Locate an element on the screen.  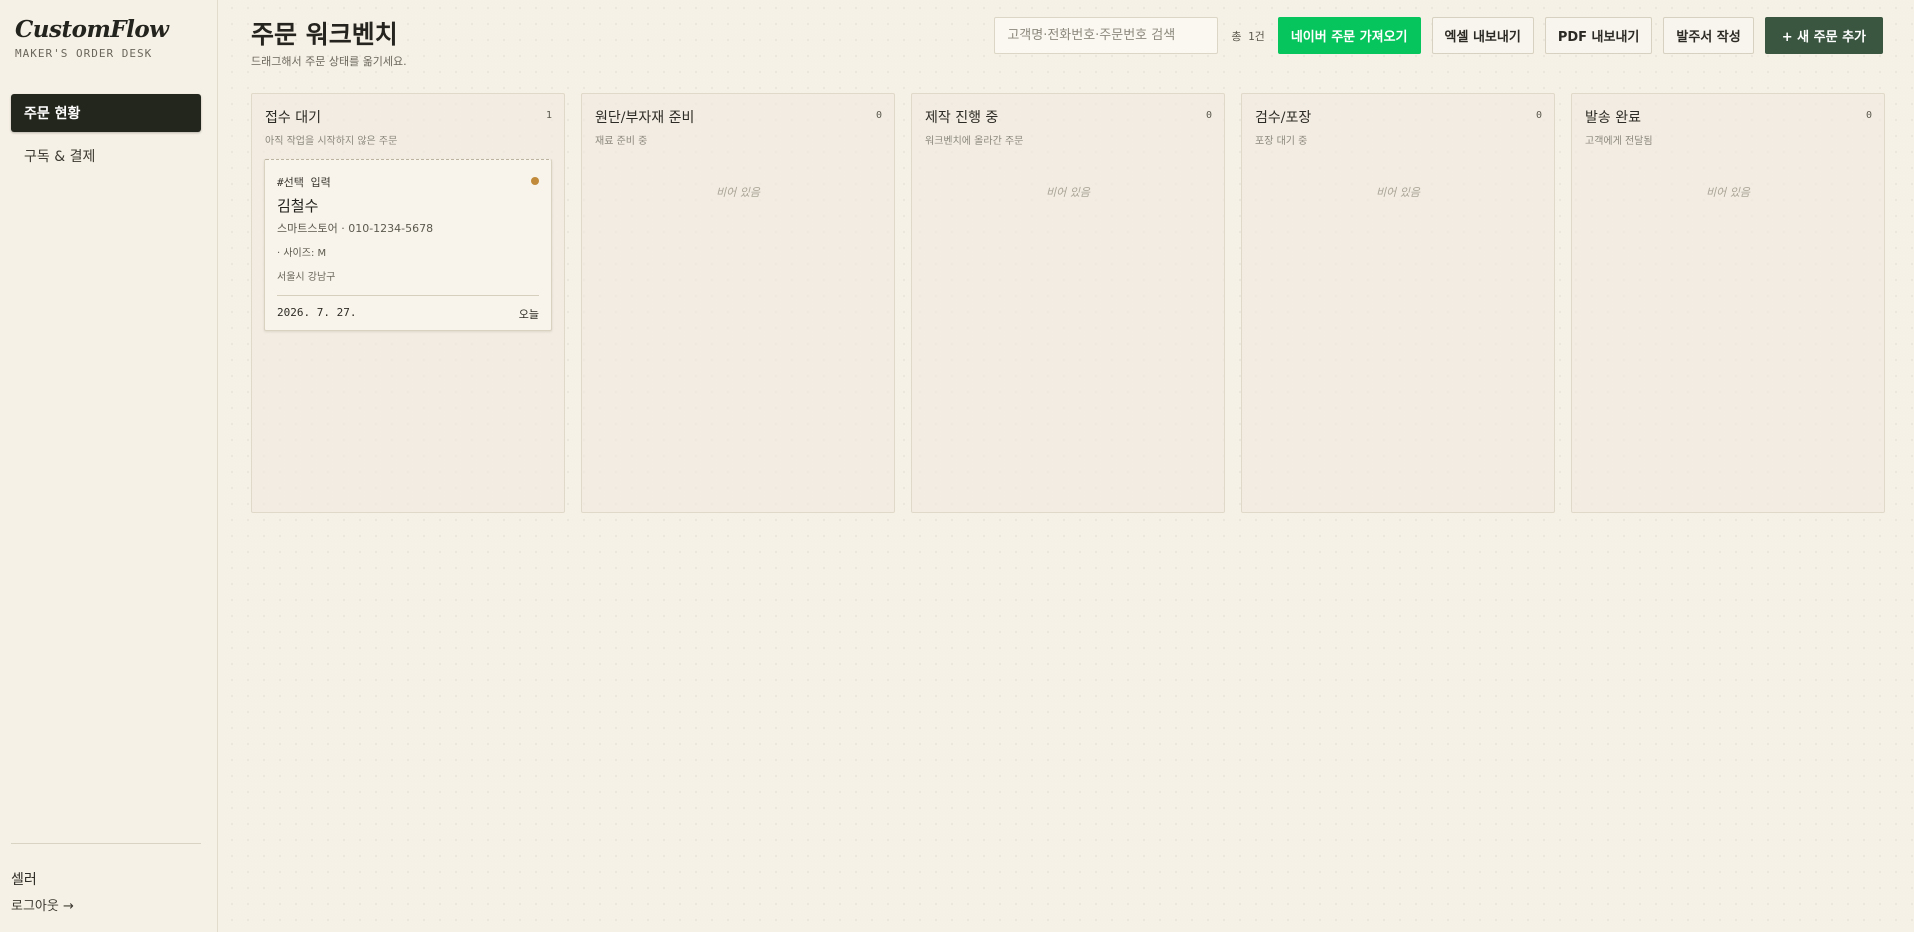
column-description: 포장 대기 중 is located at coordinates (1281, 141).